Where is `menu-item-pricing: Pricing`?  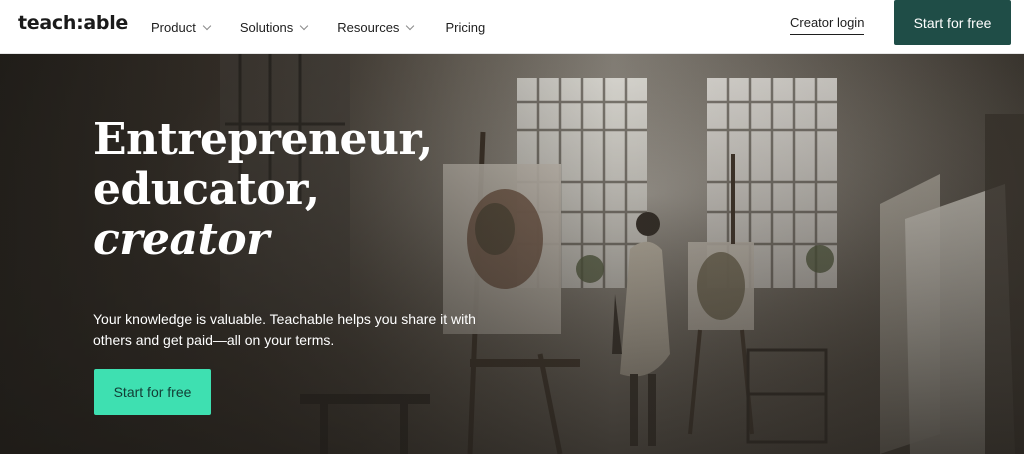
menu-item-pricing: Pricing is located at coordinates (465, 27).